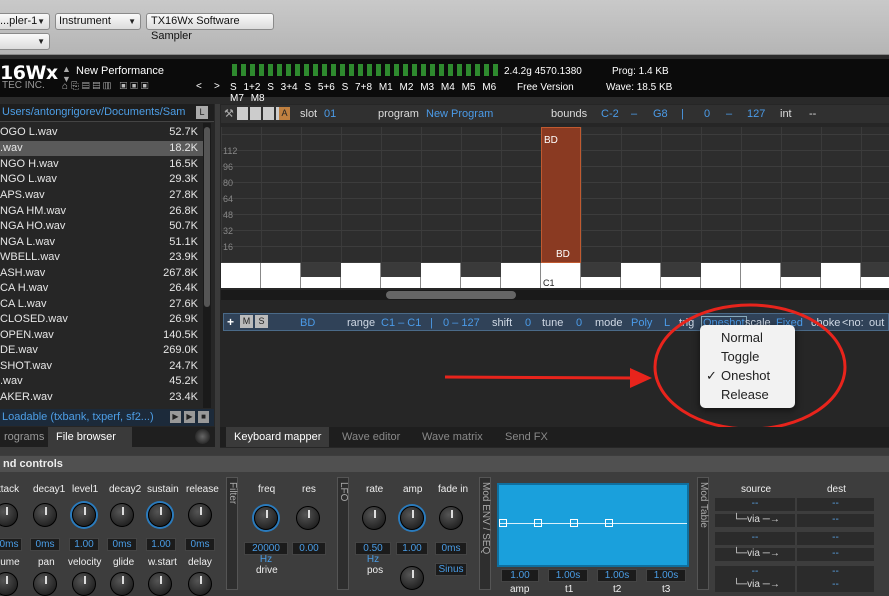 Image resolution: width=889 pixels, height=596 pixels. What do you see at coordinates (200, 544) in the screenshot?
I see `release-value: 0ms` at bounding box center [200, 544].